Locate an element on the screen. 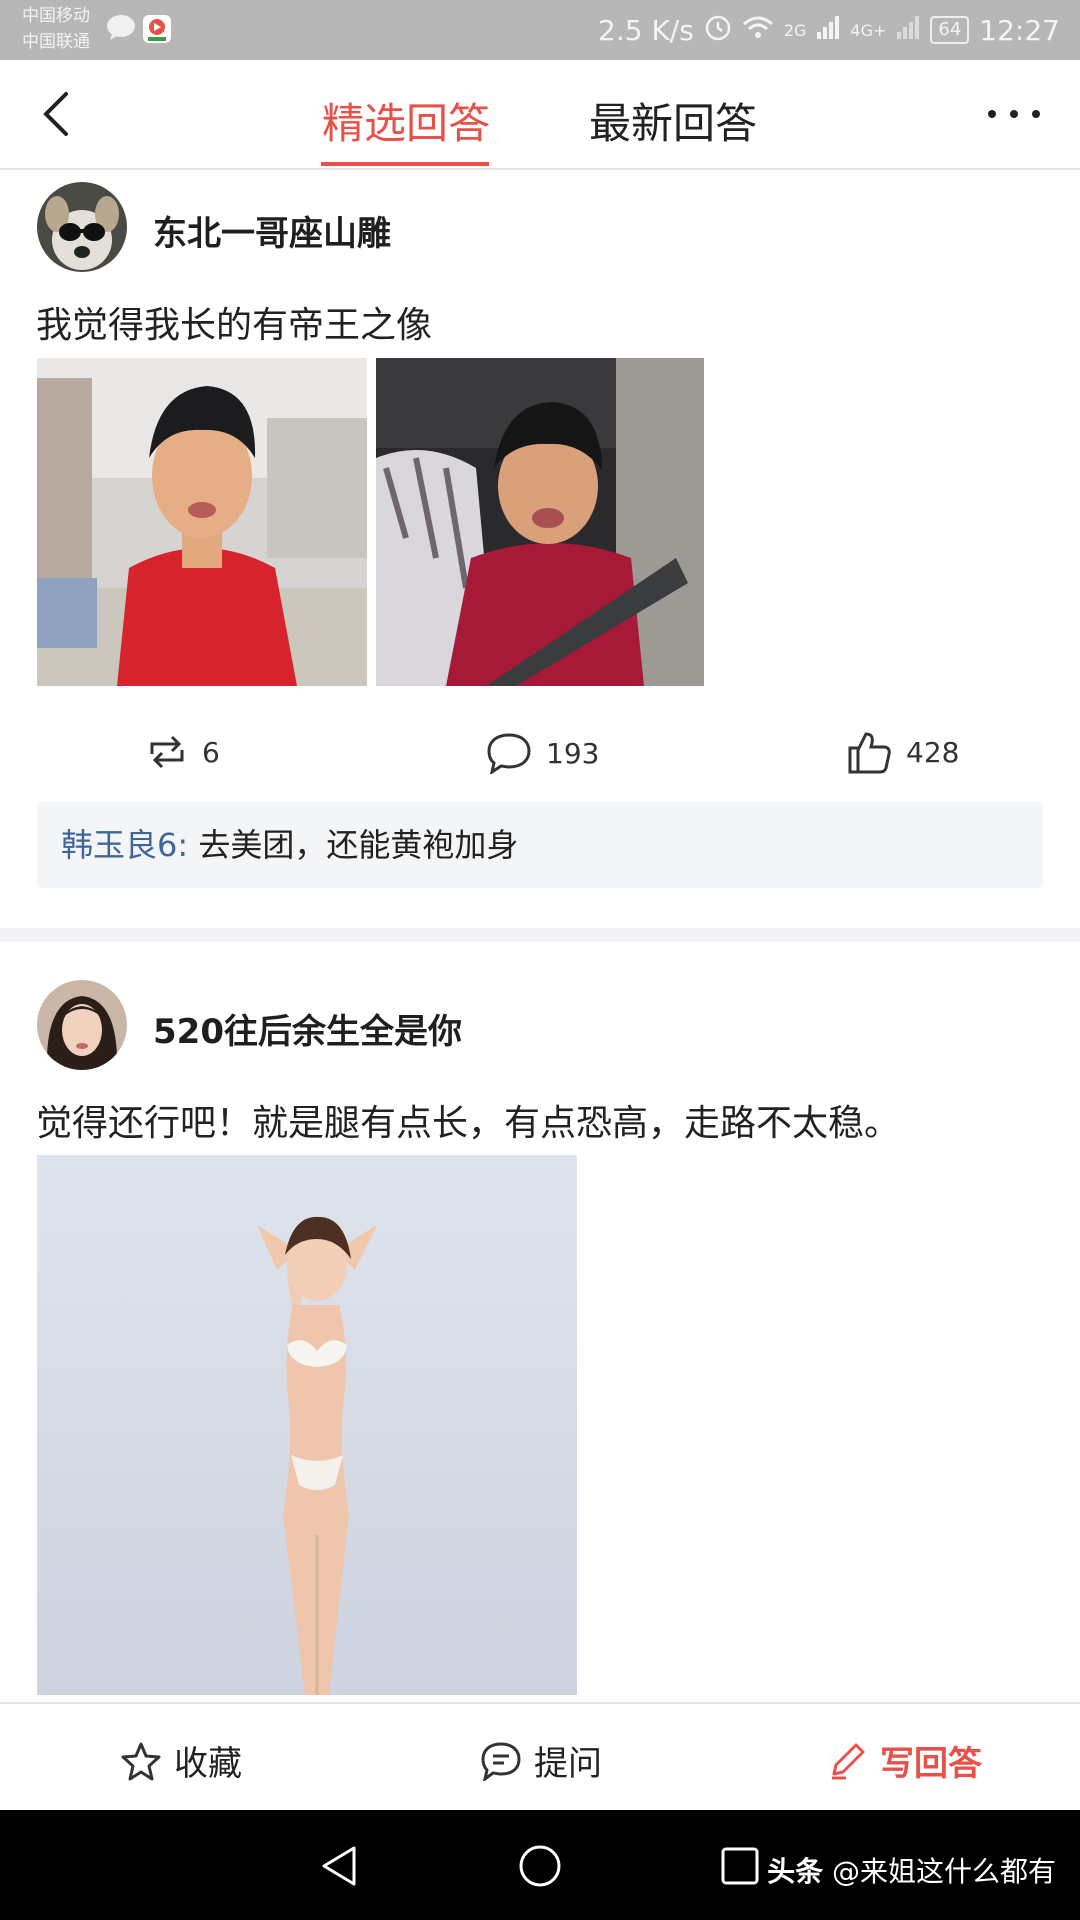  watermark-brand: 头条 is located at coordinates (795, 1871).